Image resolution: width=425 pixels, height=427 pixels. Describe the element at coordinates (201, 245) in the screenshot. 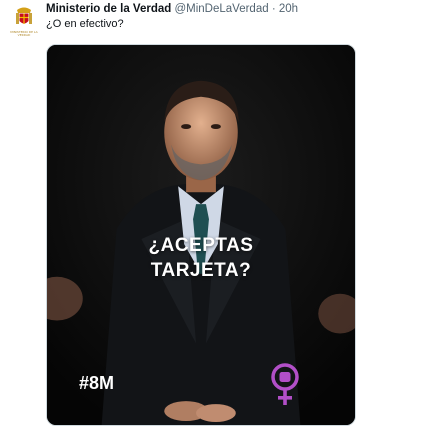

I see `overlay-line-1: ¿ACEPTAS` at that location.